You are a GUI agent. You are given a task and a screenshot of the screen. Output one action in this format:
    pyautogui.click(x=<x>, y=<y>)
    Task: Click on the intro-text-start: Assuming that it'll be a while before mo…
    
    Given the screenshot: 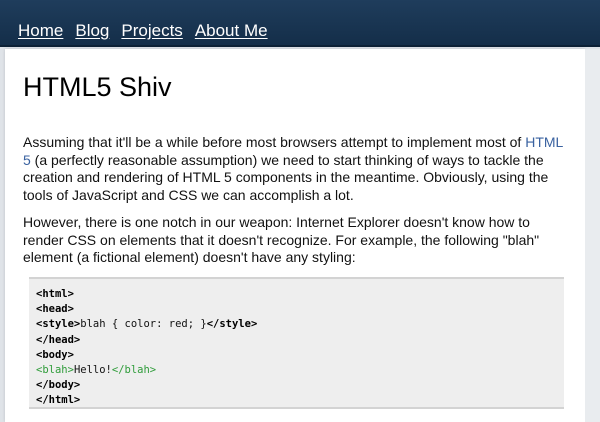 What is the action you would take?
    pyautogui.click(x=274, y=142)
    